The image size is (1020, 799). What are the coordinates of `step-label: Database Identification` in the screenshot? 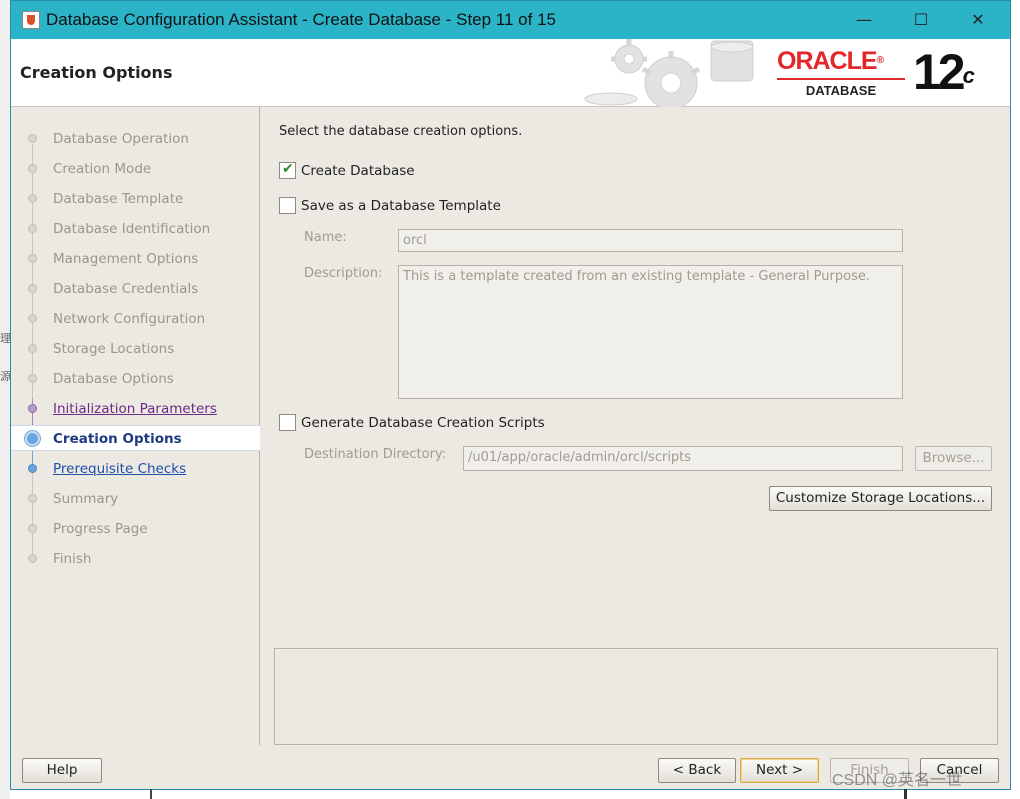 It's located at (132, 229).